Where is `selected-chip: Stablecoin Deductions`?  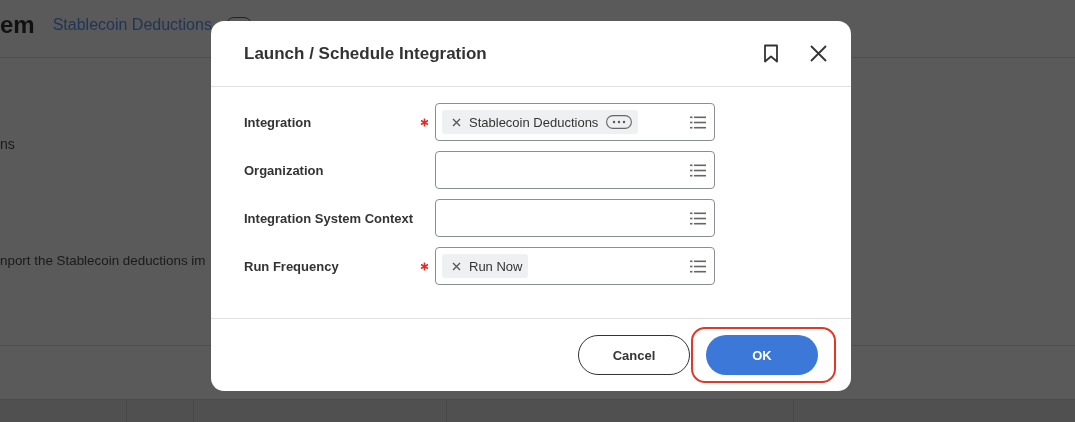
selected-chip: Stablecoin Deductions is located at coordinates (540, 122).